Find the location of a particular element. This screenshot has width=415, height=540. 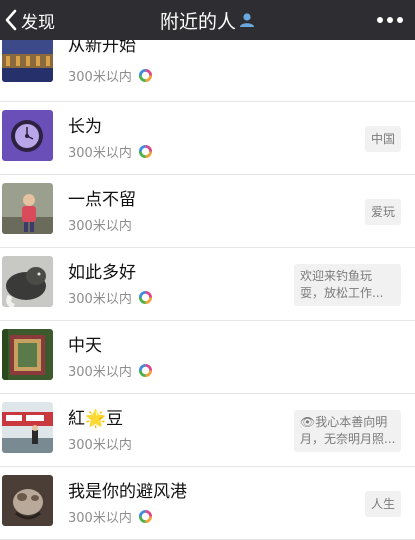

user-name-suffix: 豆 is located at coordinates (115, 419).